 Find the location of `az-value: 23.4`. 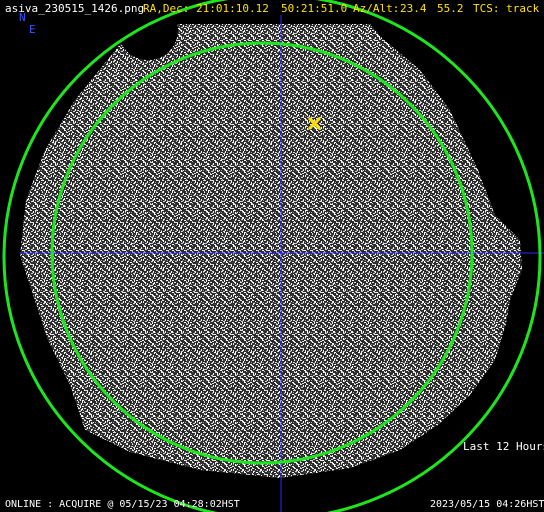

az-value: 23.4 is located at coordinates (413, 8).